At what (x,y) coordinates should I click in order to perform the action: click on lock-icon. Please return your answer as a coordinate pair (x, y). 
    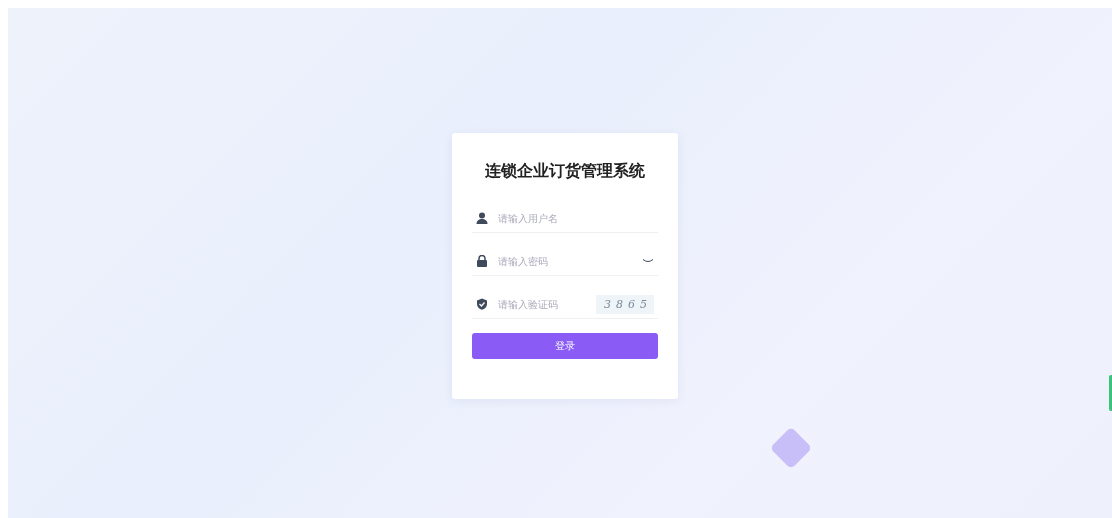
    Looking at the image, I should click on (482, 261).